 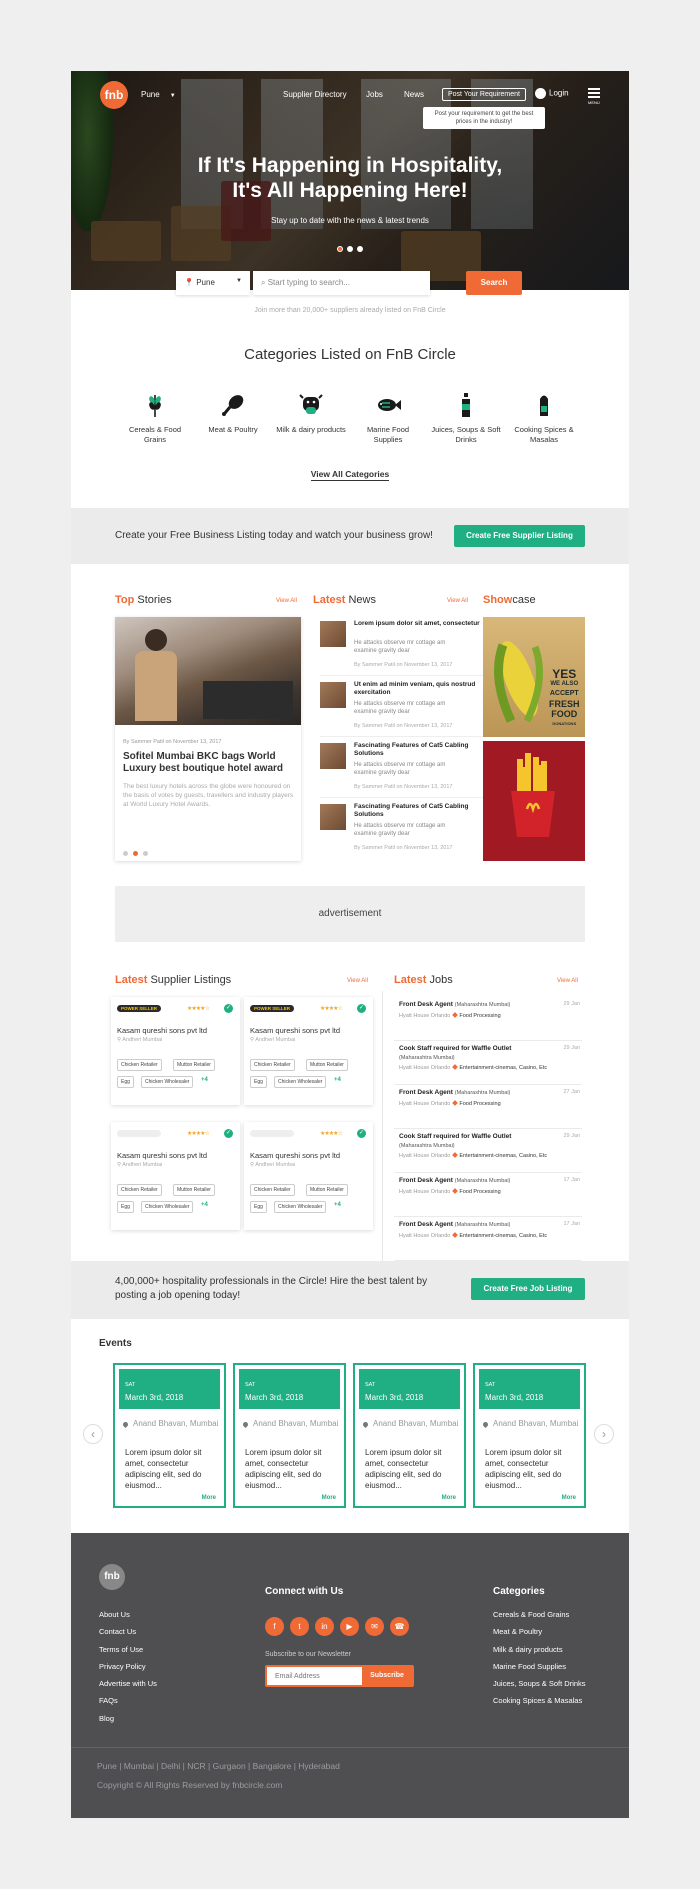 What do you see at coordinates (112, 1577) in the screenshot?
I see `footer-logo: fnb` at bounding box center [112, 1577].